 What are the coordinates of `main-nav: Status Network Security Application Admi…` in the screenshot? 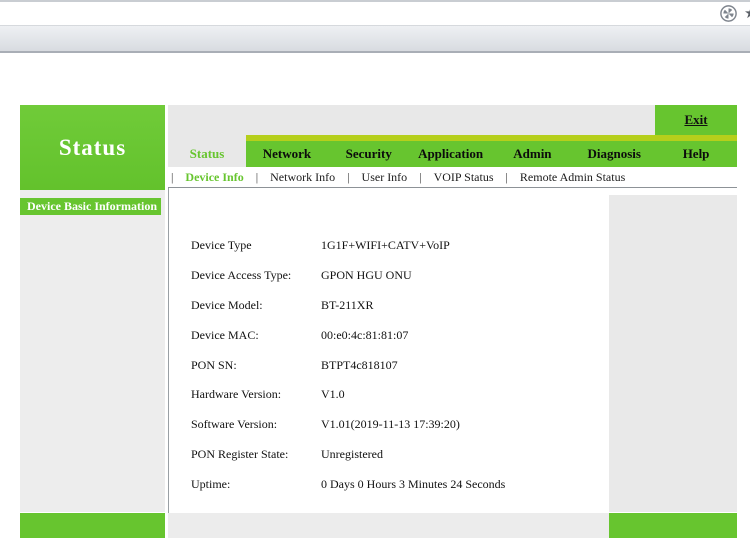 It's located at (452, 151).